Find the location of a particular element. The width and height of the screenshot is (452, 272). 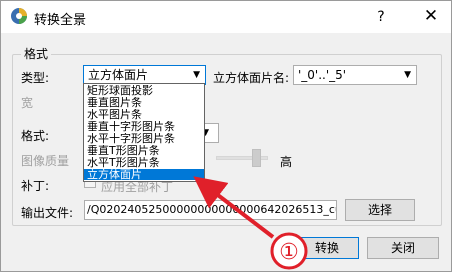

close-button: 关闭 is located at coordinates (403, 248).